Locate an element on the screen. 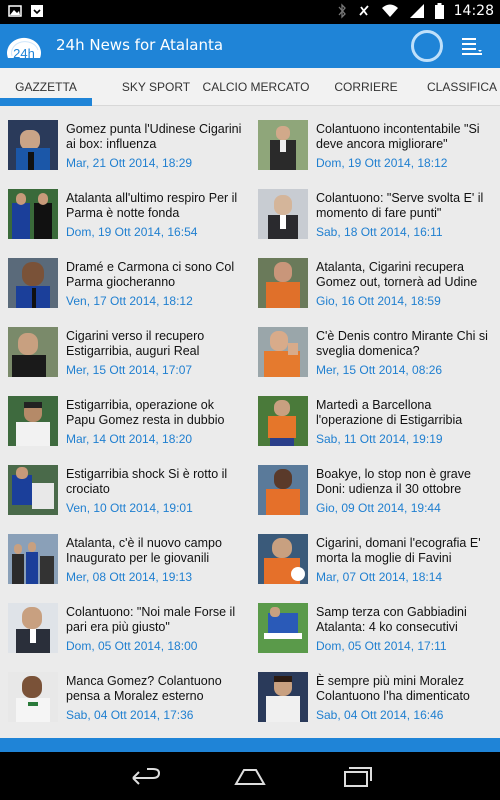 The height and width of the screenshot is (800, 500). article-date: Dom, 19 Ott 2014, 16:54 is located at coordinates (132, 232).